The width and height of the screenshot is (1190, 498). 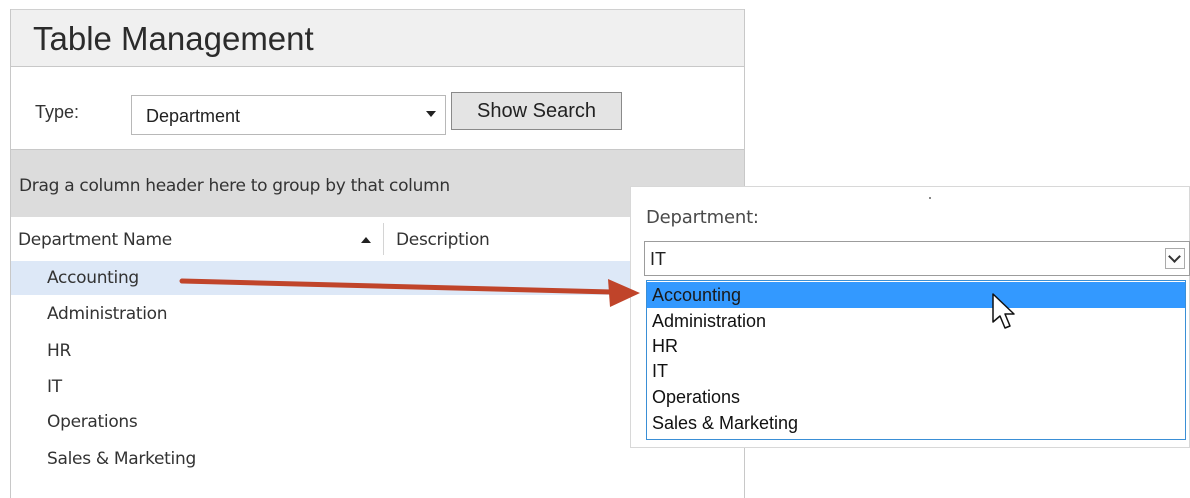 I want to click on page-title: Table Management, so click(x=173, y=38).